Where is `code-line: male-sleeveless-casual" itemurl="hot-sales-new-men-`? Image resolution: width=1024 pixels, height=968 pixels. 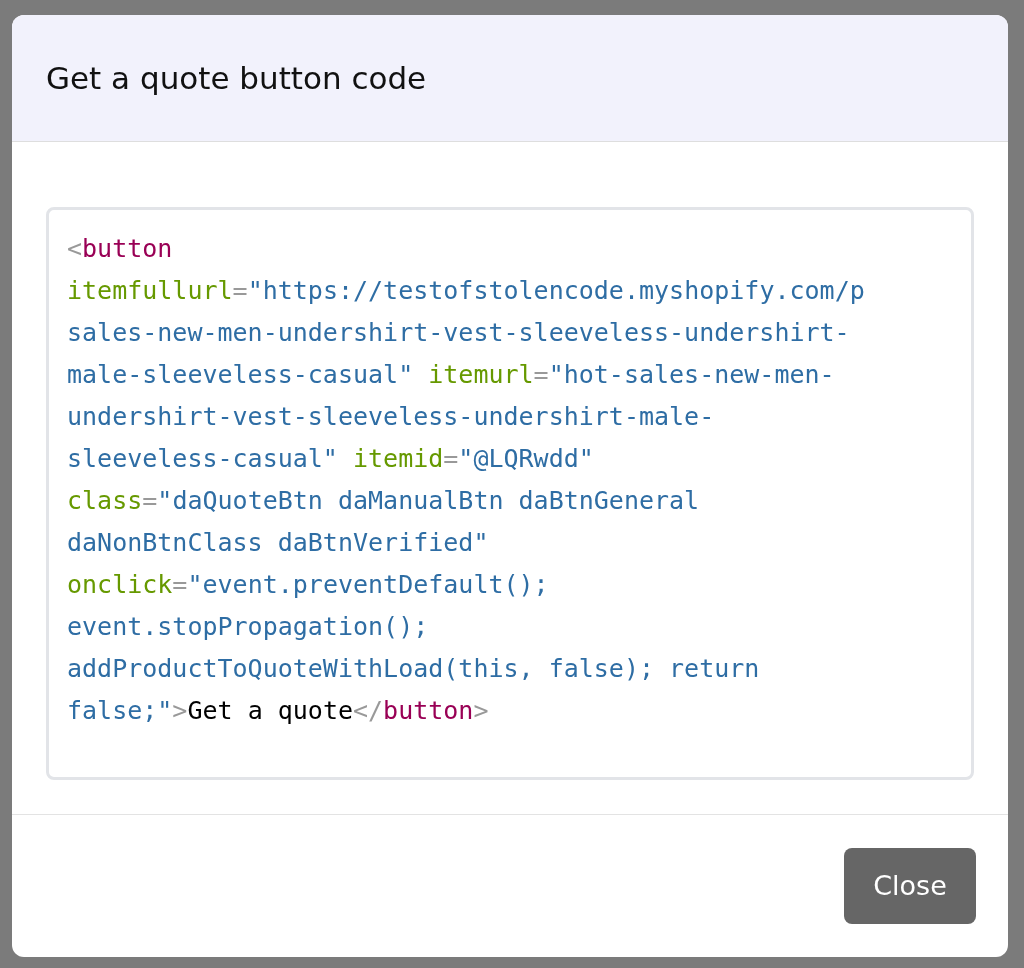 code-line: male-sleeveless-casual" itemurl="hot-sales-new-men- is located at coordinates (451, 375).